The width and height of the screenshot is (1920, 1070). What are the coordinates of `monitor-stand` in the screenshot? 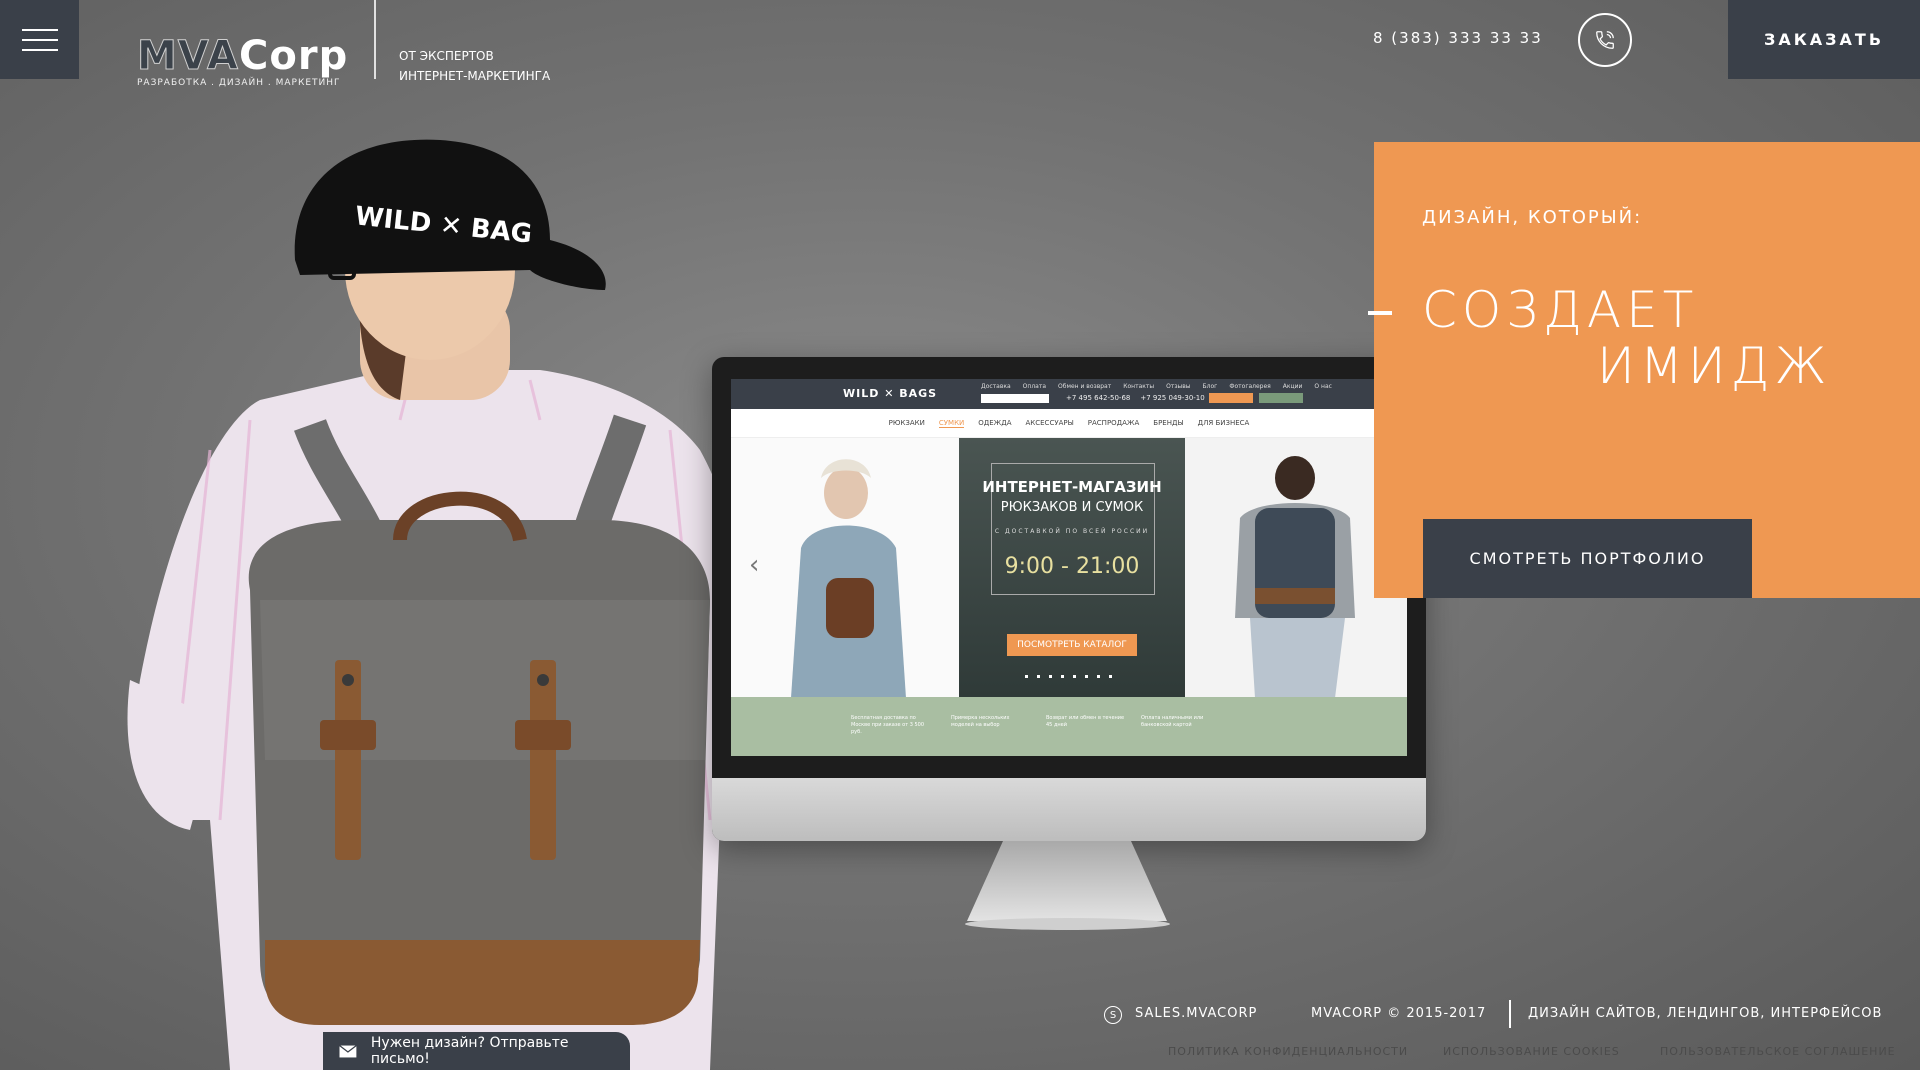 It's located at (1067, 881).